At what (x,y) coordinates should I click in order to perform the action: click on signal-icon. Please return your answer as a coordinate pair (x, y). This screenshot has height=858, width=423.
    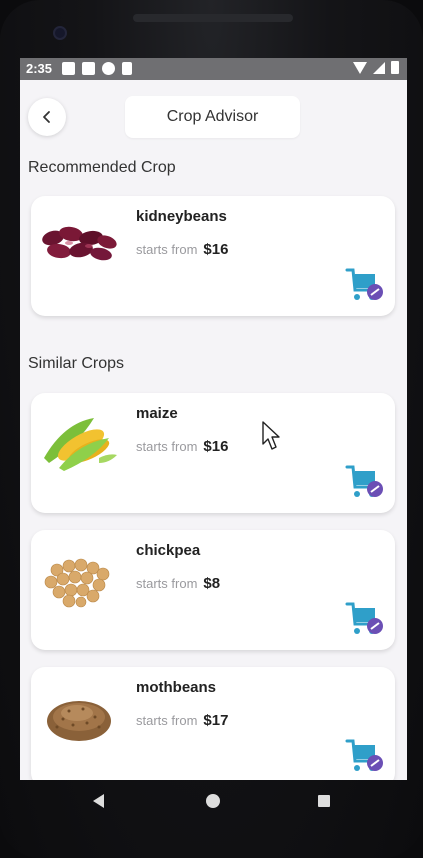
    Looking at the image, I should click on (379, 67).